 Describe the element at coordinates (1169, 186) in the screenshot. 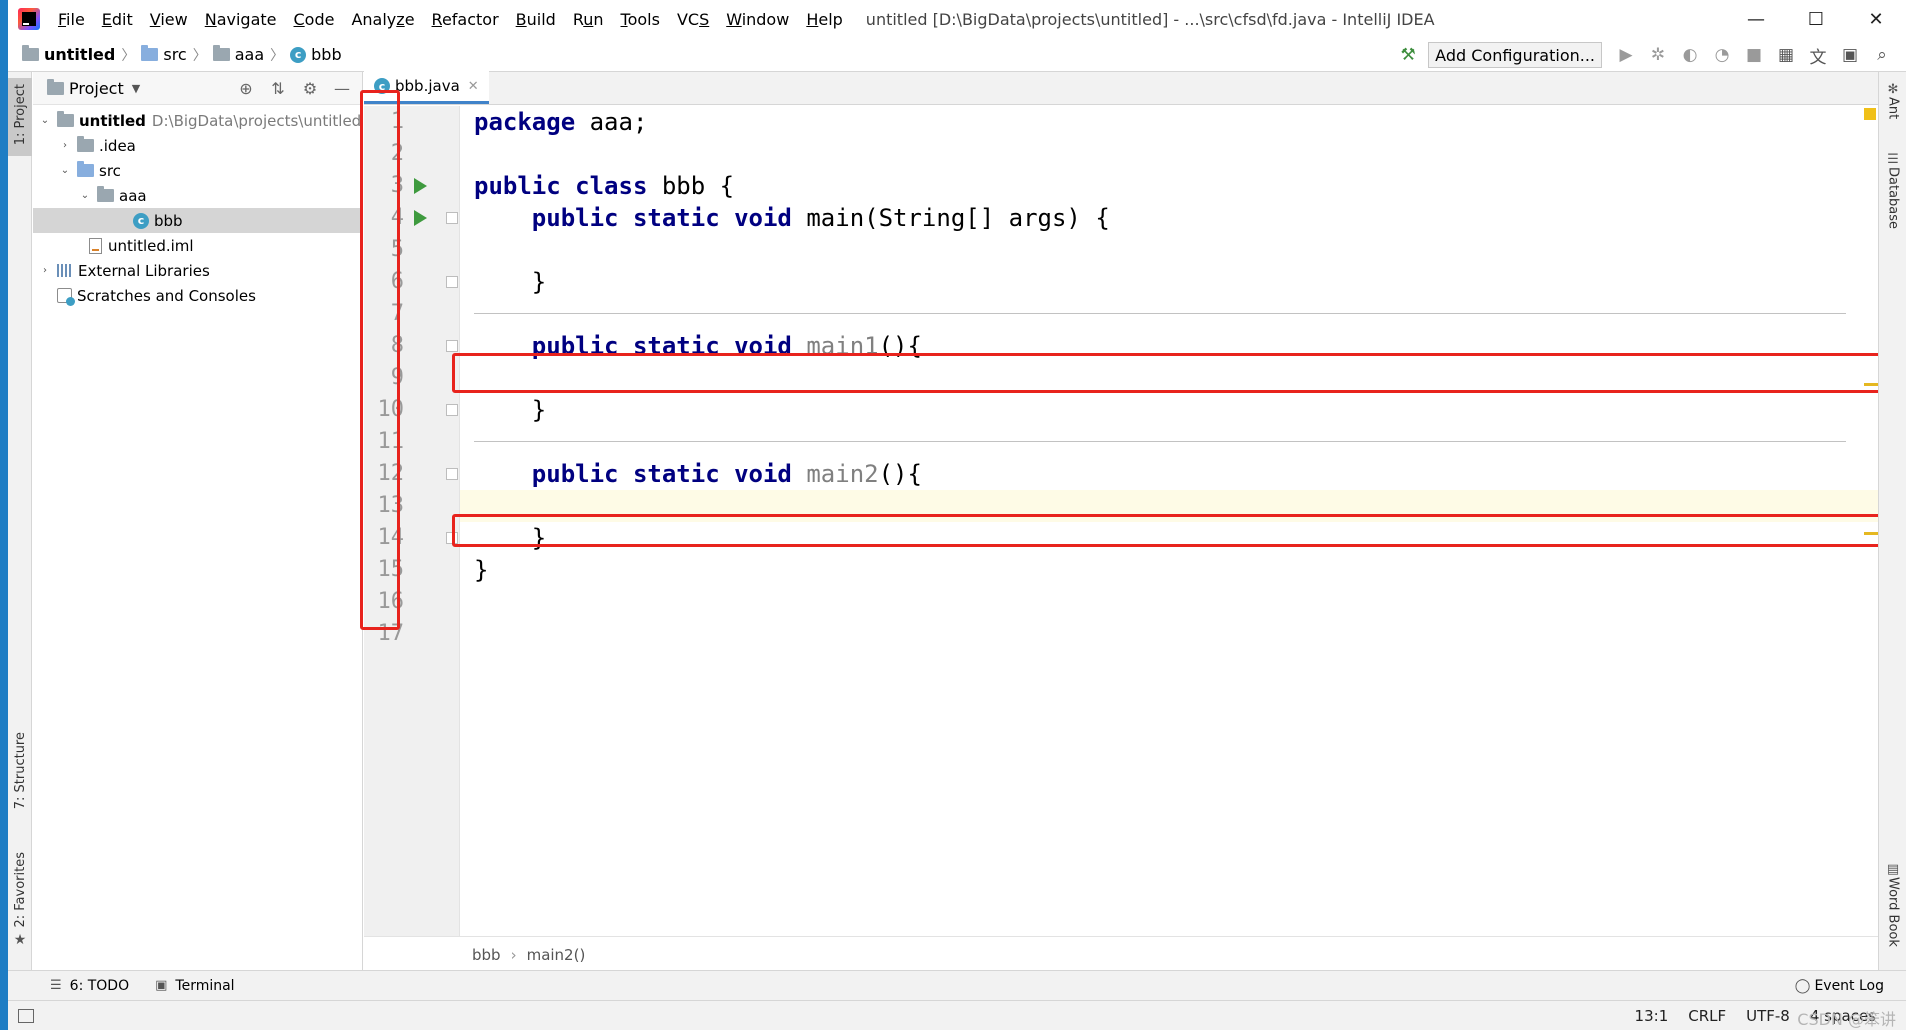

I see `code-line: public class bbb {` at that location.